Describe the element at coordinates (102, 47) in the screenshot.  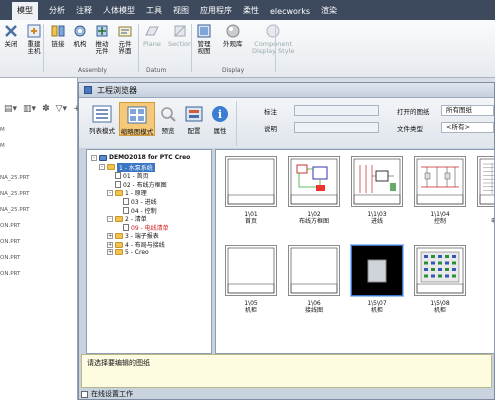
I see `ribbon-button-label: 推动 元件` at that location.